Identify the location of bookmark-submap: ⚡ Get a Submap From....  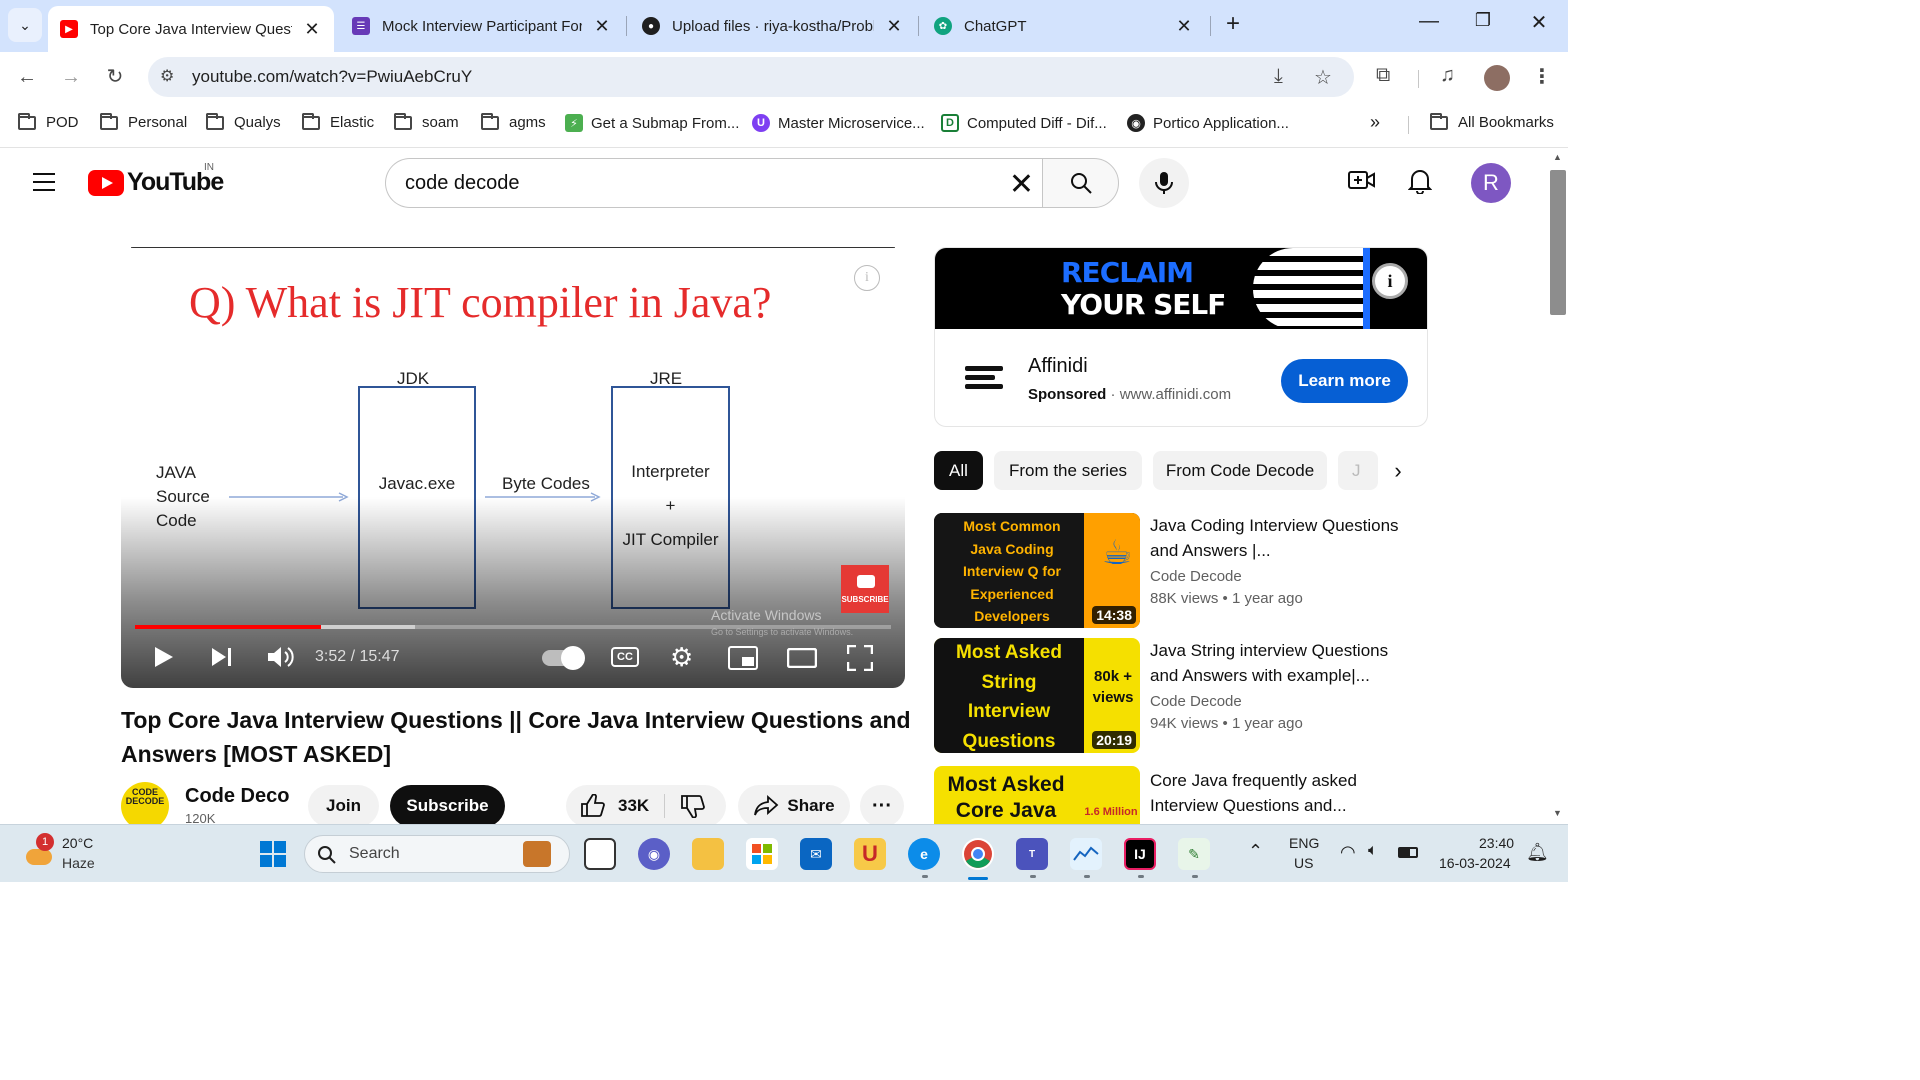
(652, 123).